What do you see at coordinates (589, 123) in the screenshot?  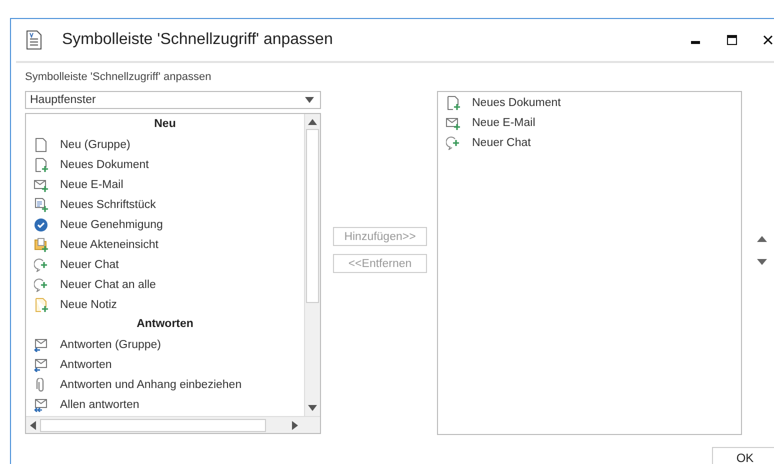 I see `toolbar-item: Neue E-Mail` at bounding box center [589, 123].